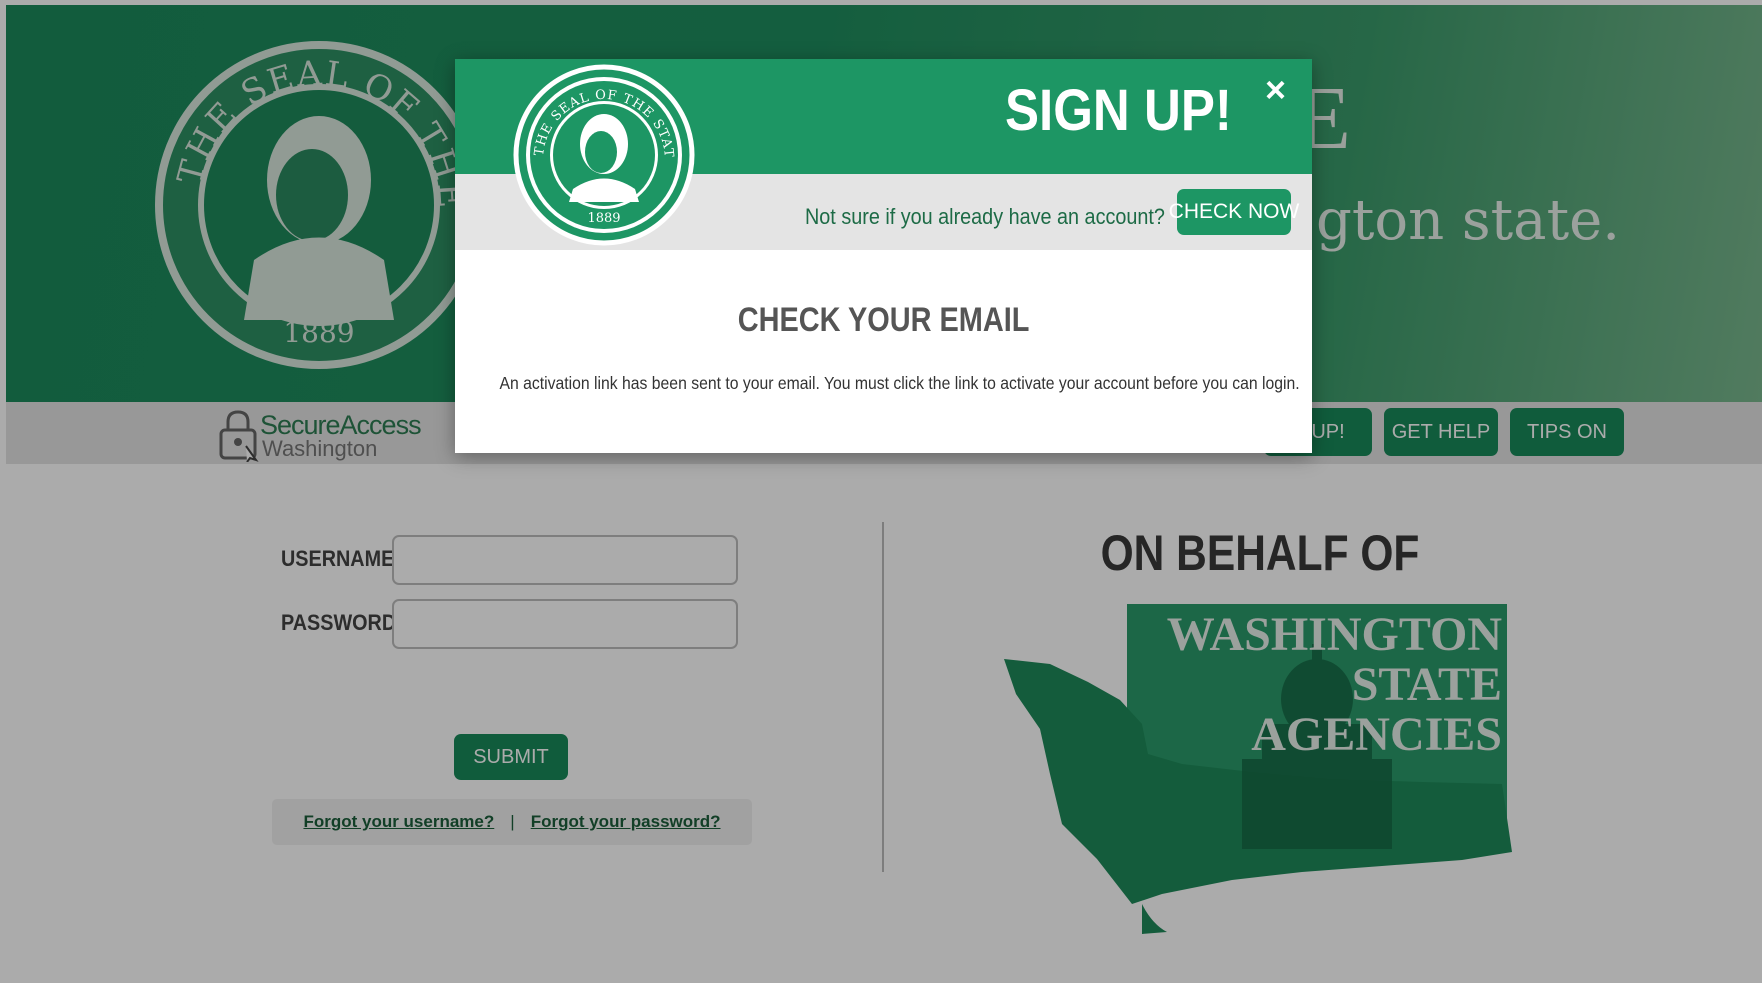 This screenshot has height=983, width=1762. Describe the element at coordinates (603, 218) in the screenshot. I see `svg-text: 1889` at that location.